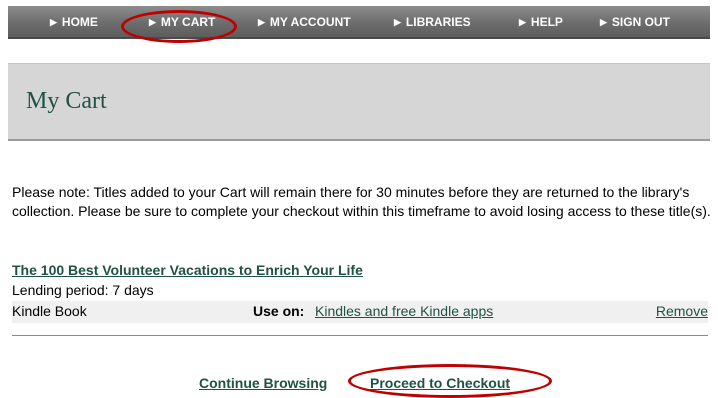  I want to click on nav-help: ▶ HELP, so click(541, 22).